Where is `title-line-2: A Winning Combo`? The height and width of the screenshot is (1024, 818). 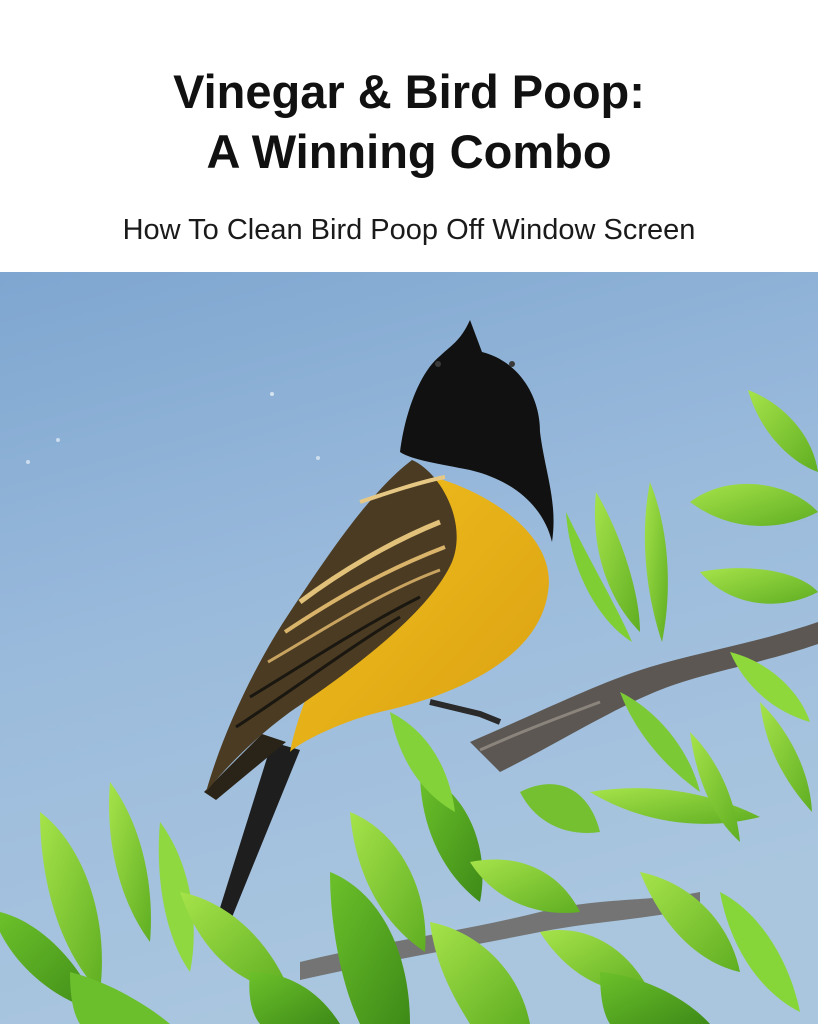 title-line-2: A Winning Combo is located at coordinates (409, 151).